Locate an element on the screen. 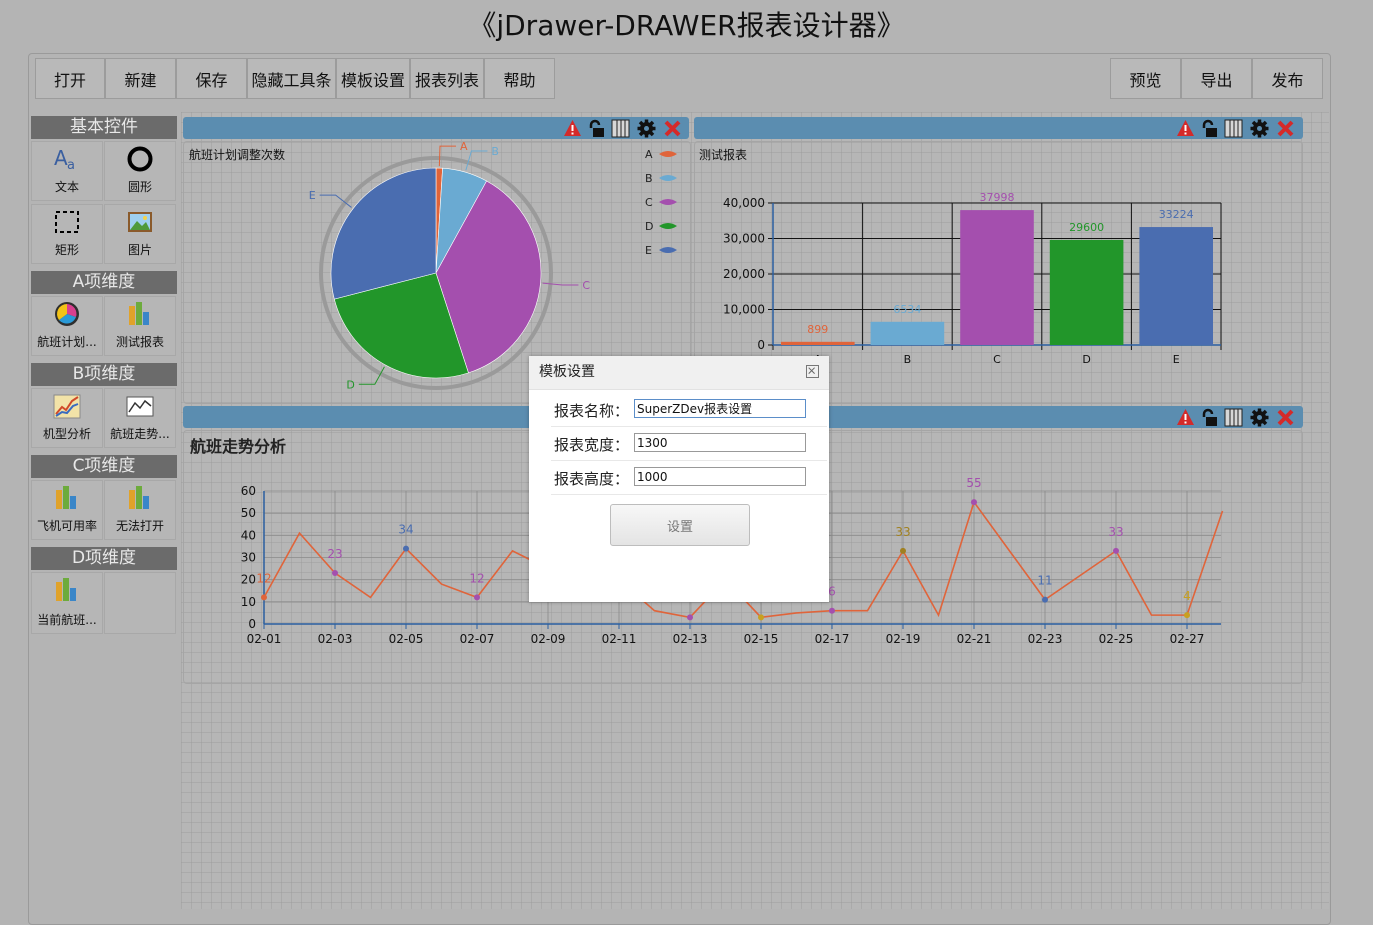 The width and height of the screenshot is (1373, 925). report-list-button: 报表列表 is located at coordinates (447, 78).